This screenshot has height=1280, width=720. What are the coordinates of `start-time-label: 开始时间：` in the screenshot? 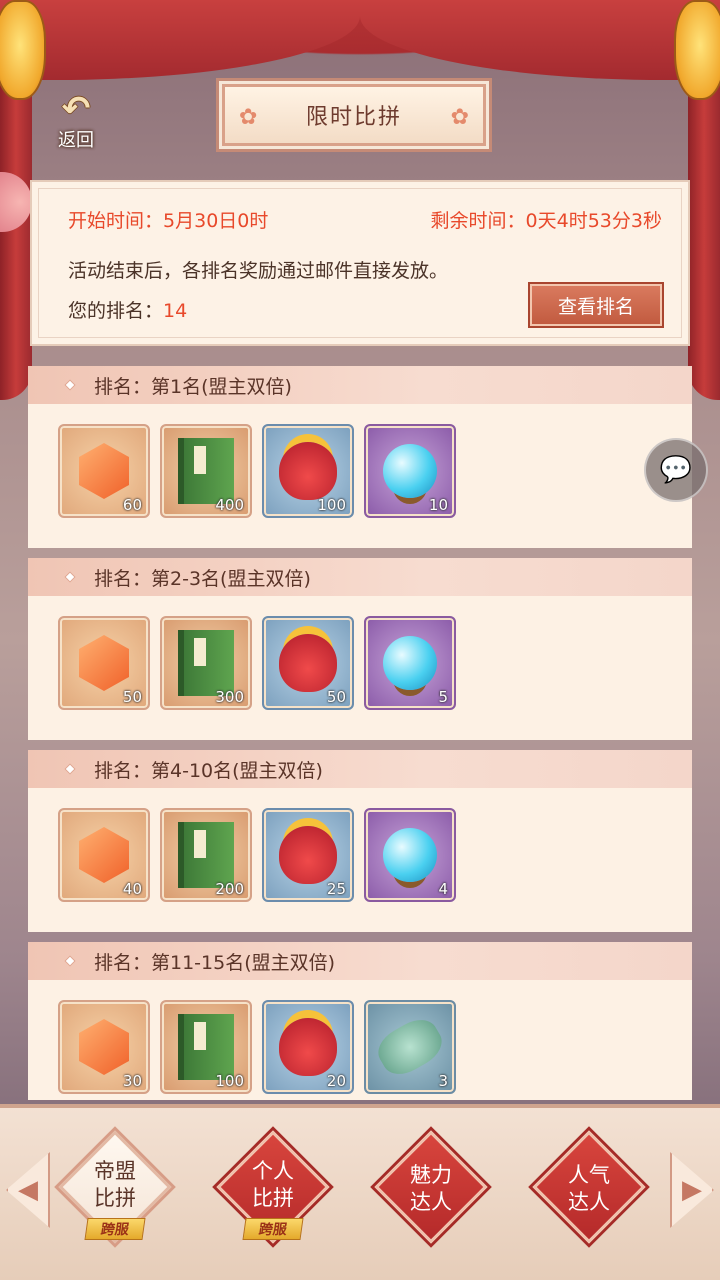 It's located at (116, 221).